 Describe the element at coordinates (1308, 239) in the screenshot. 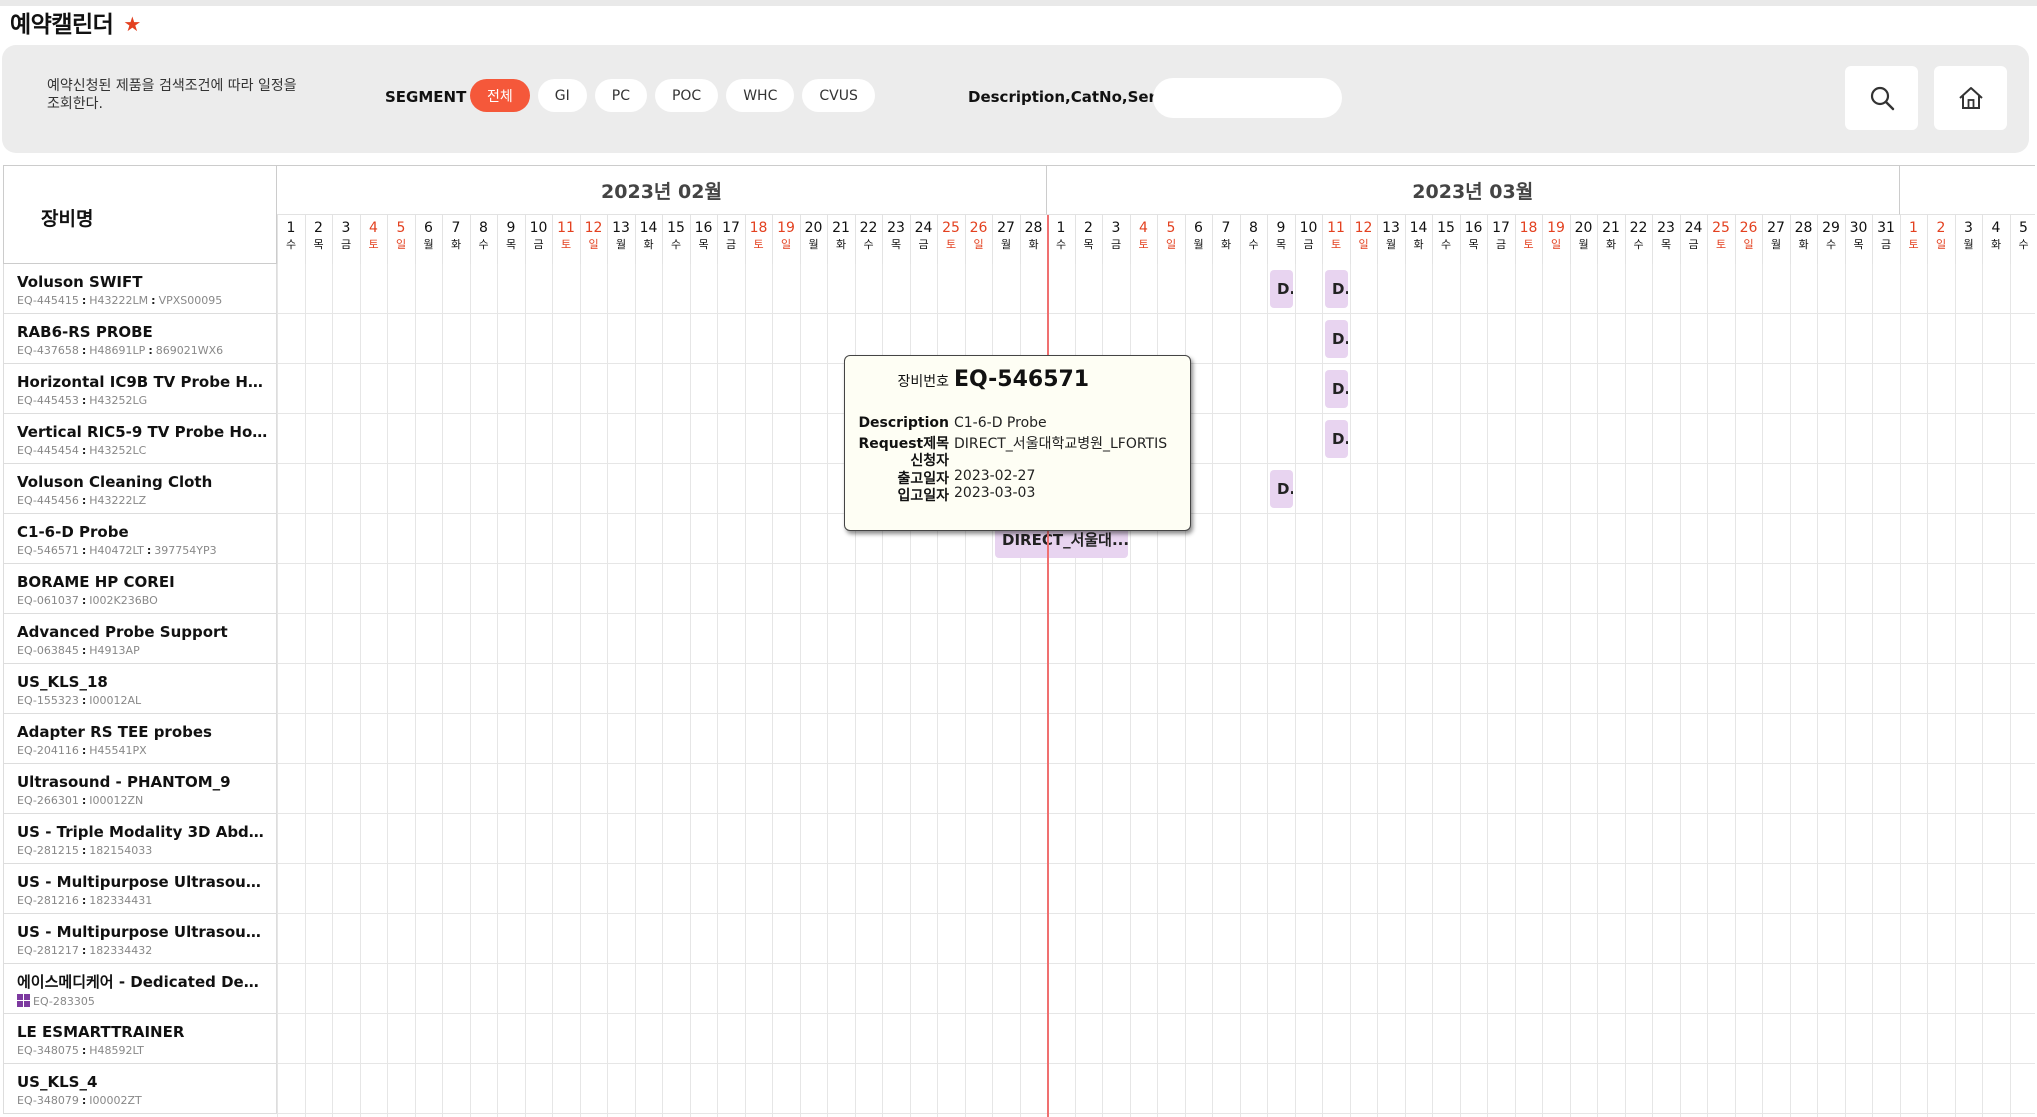

I see `day-header-cell: 10 금` at that location.